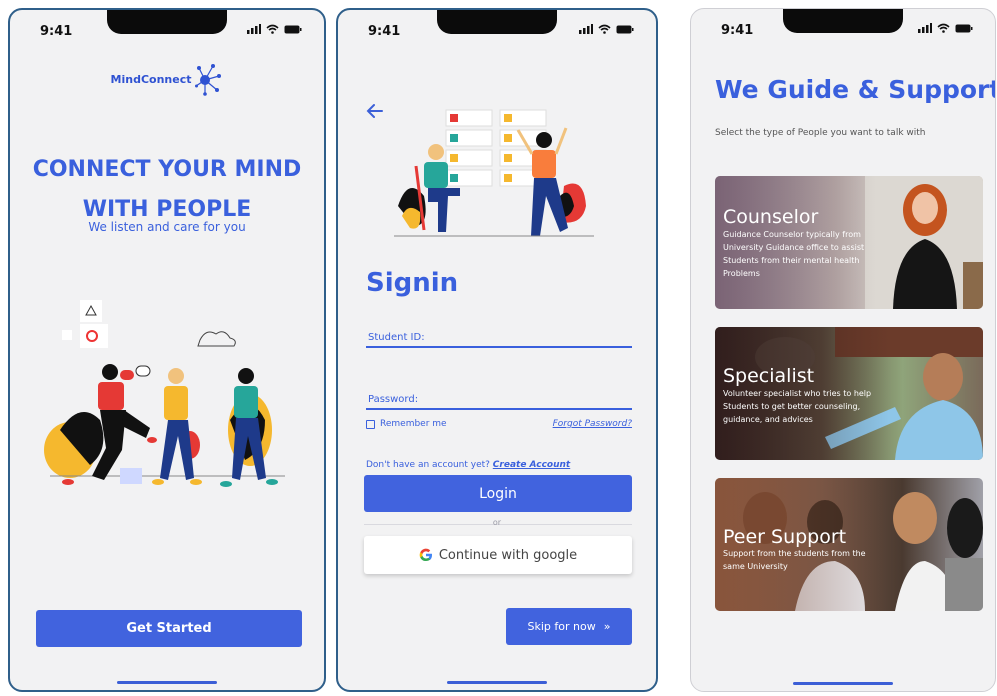 Image resolution: width=997 pixels, height=696 pixels. What do you see at coordinates (393, 399) in the screenshot?
I see `password-label: Password:` at bounding box center [393, 399].